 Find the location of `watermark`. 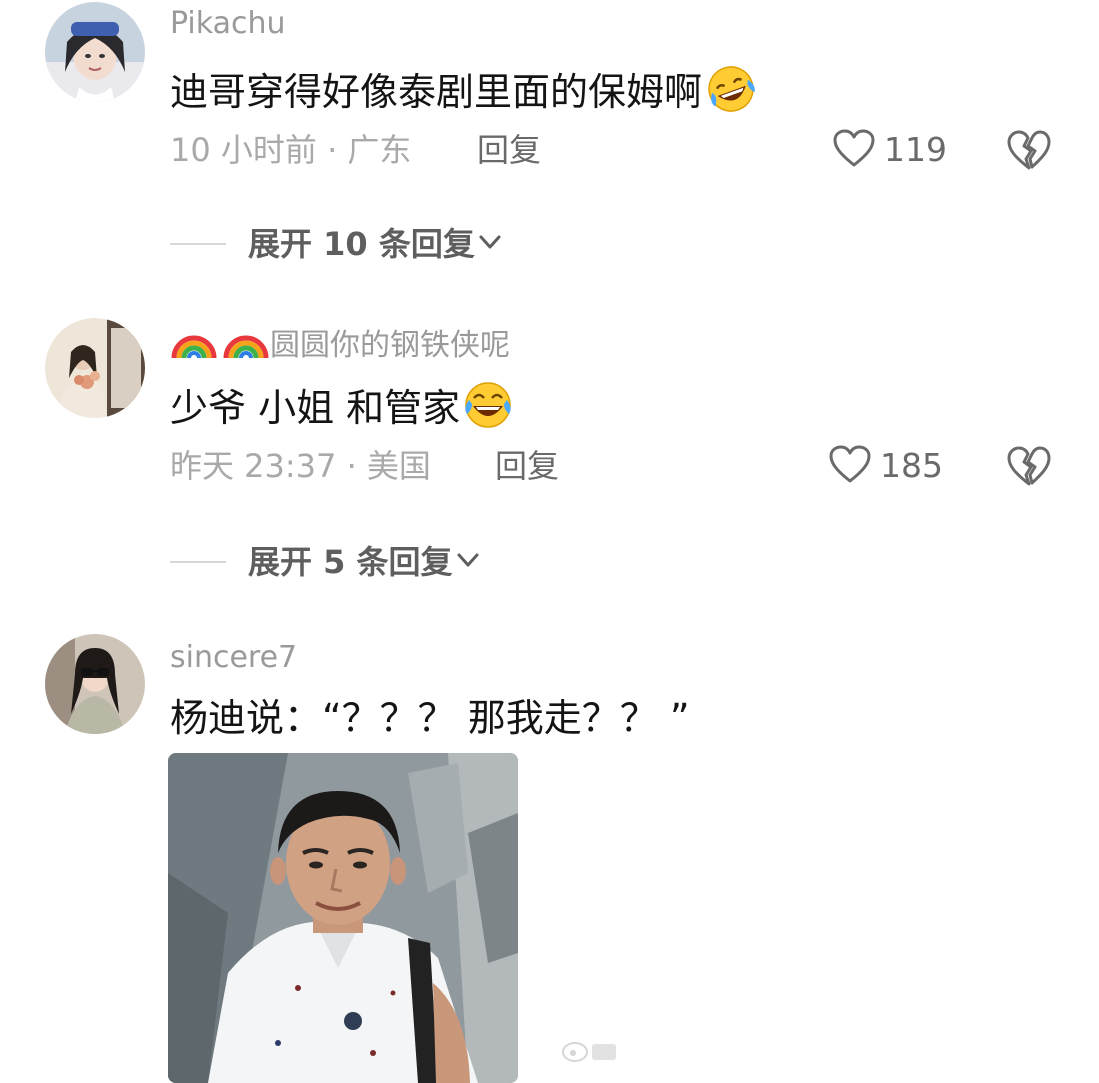

watermark is located at coordinates (590, 1054).